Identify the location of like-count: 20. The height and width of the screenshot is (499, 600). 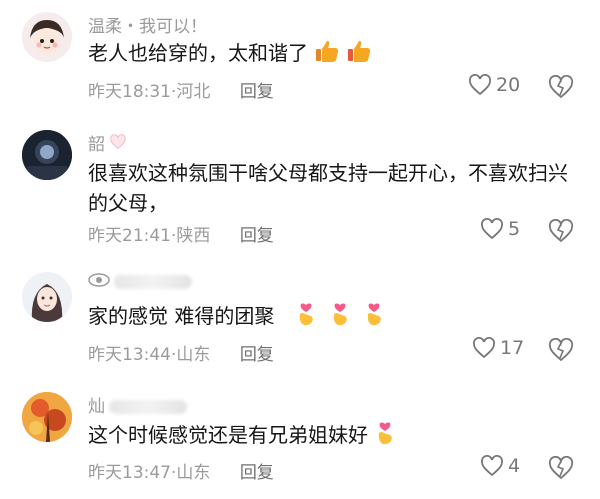
(508, 85).